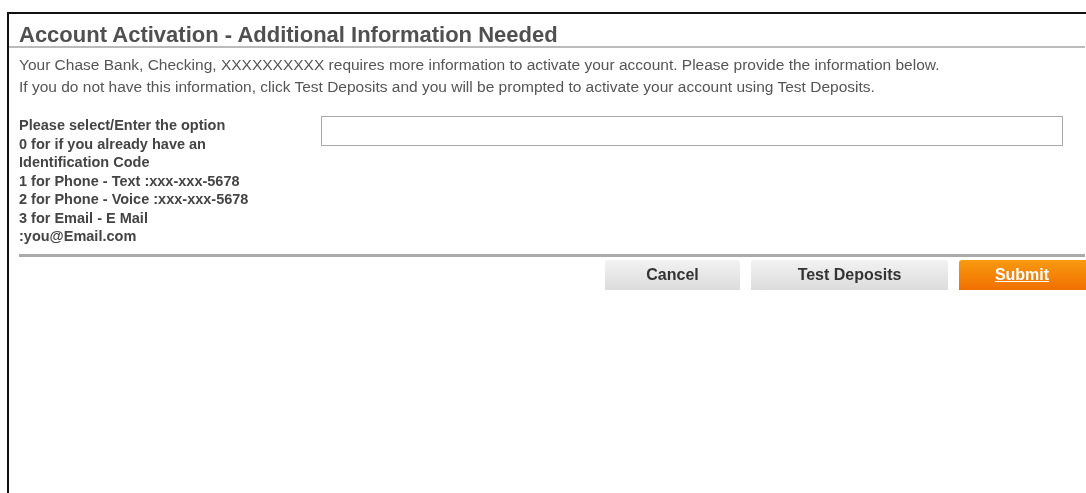 Image resolution: width=1086 pixels, height=493 pixels. Describe the element at coordinates (447, 87) in the screenshot. I see `info-text: If you do not have this information, click Test Deposits and you will be prompted to activate your account using Test Deposits.` at that location.